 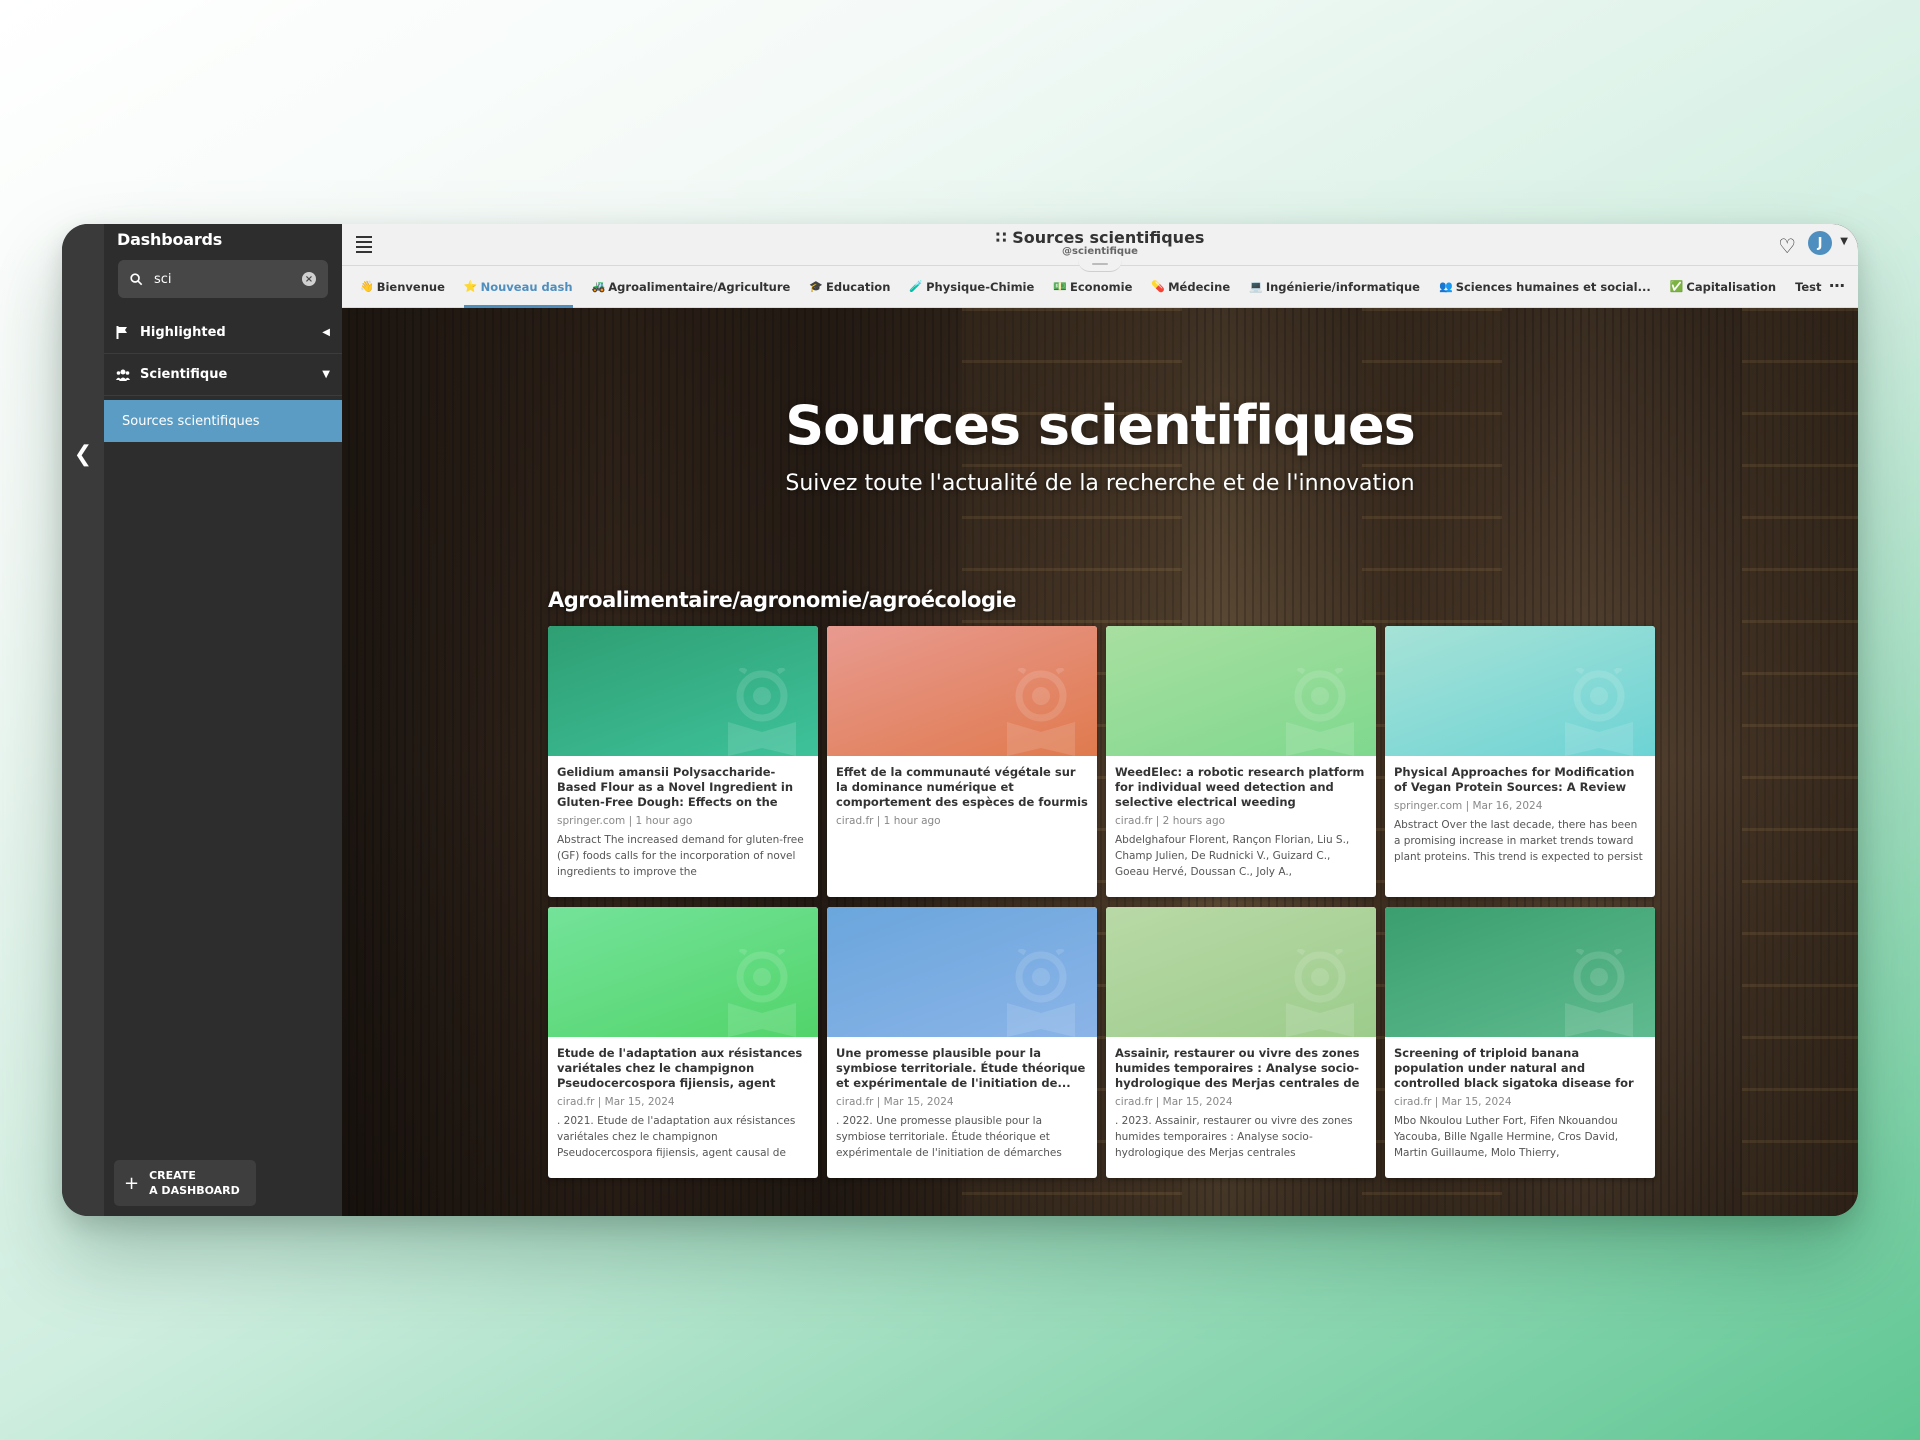 What do you see at coordinates (170, 239) in the screenshot?
I see `sidebar-title: Dashboards` at bounding box center [170, 239].